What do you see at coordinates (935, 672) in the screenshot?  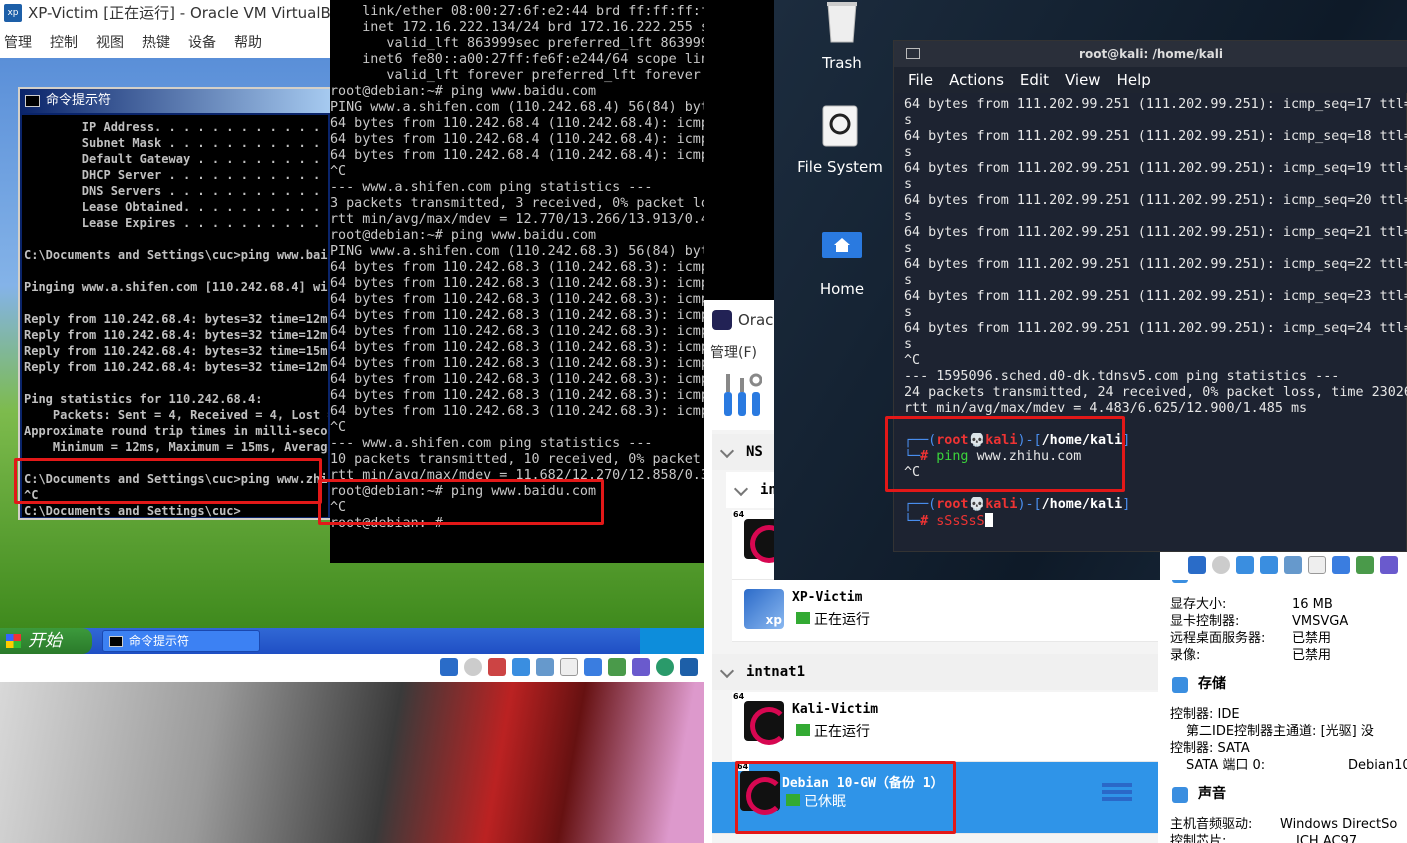 I see `group-intnat1: intnat1` at bounding box center [935, 672].